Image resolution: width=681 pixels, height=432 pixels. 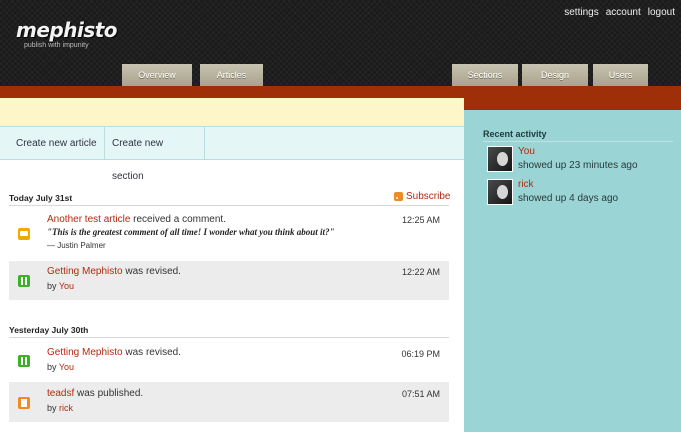 I want to click on tab-overview: Overview, so click(x=157, y=75).